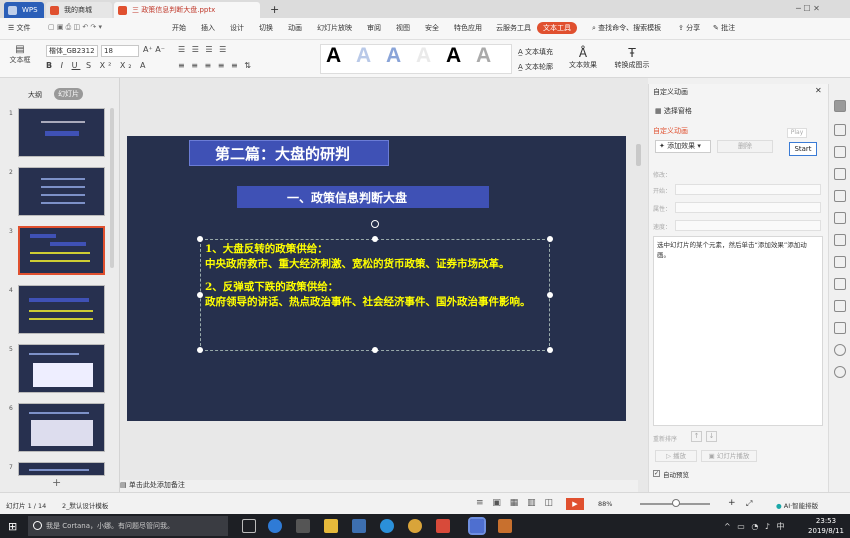  What do you see at coordinates (840, 306) in the screenshot?
I see `table-icon` at bounding box center [840, 306].